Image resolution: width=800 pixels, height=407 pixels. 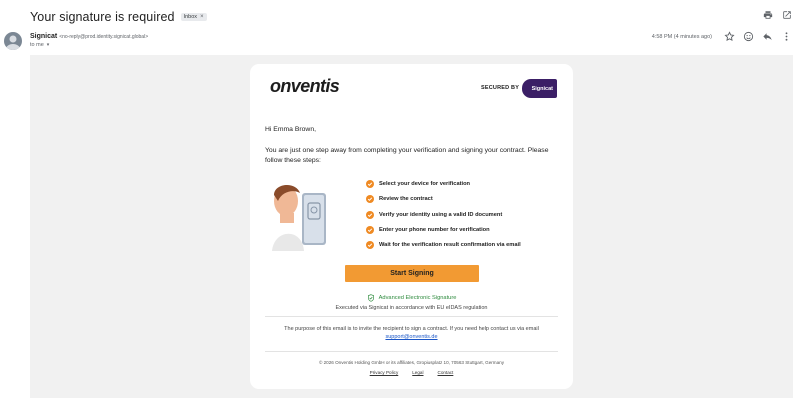 I want to click on more-vert-icon, so click(x=786, y=36).